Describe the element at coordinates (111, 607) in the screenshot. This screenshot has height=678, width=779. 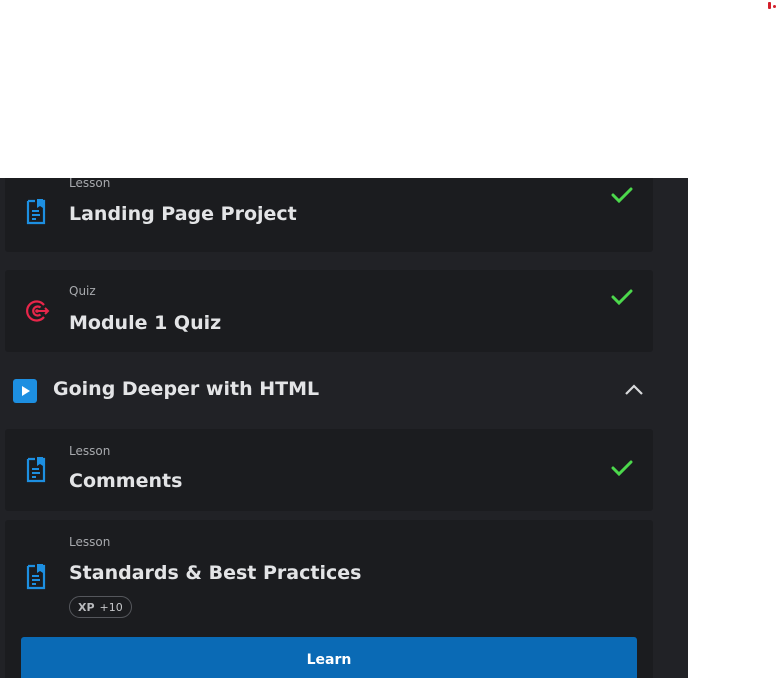
I see `xp-value: +10` at that location.